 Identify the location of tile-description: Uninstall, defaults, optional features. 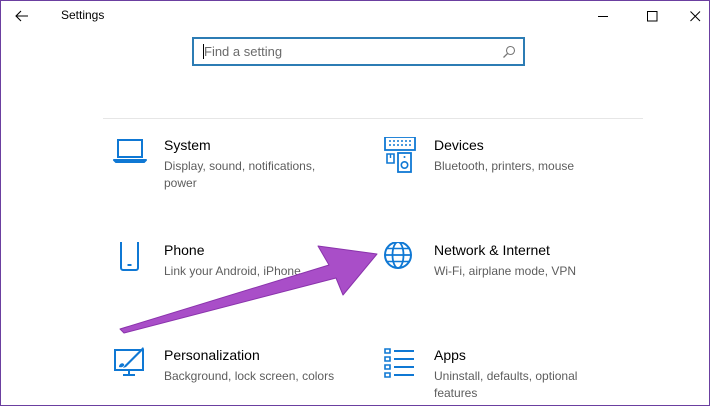
(506, 384).